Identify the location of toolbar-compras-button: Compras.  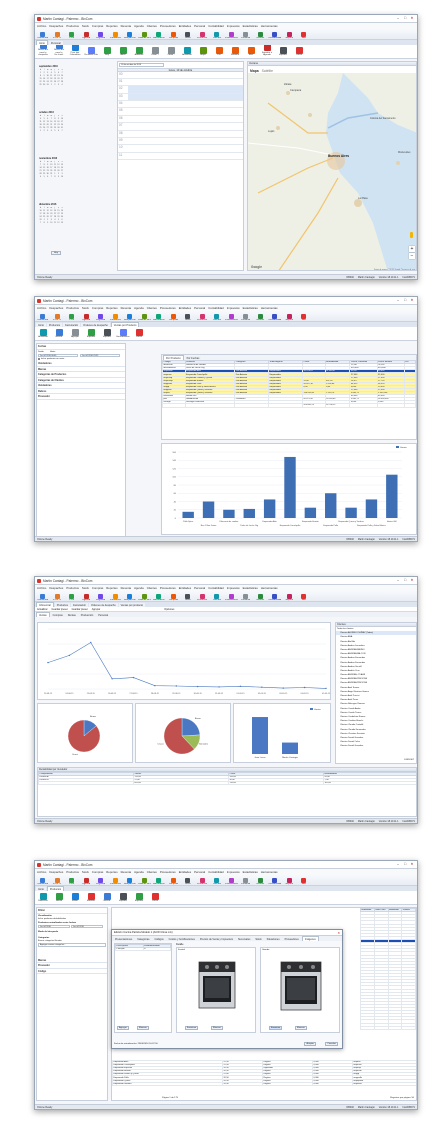
(174, 316).